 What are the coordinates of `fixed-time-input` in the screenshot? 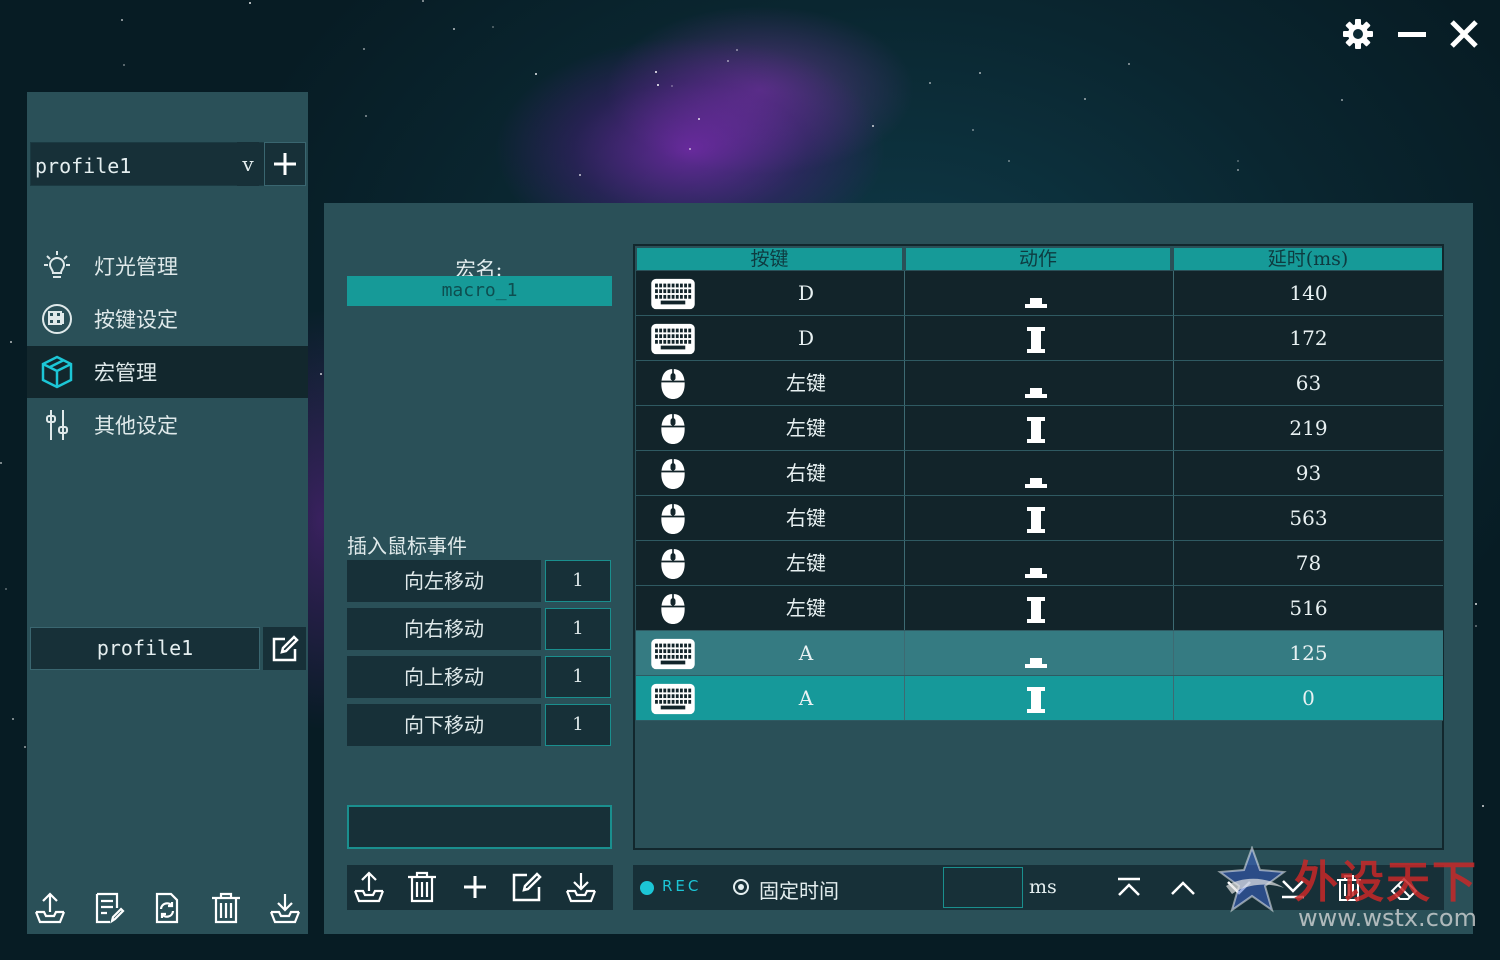 It's located at (983, 887).